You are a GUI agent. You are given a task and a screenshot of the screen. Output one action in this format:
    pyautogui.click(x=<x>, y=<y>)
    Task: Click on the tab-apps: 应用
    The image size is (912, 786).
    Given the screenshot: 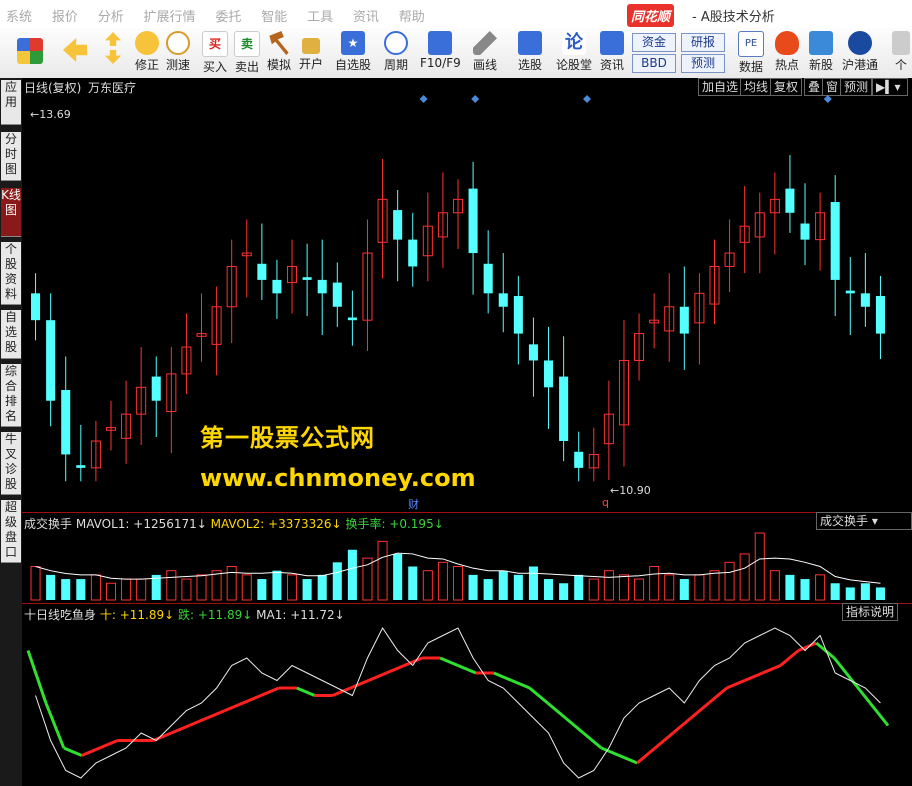 What is the action you would take?
    pyautogui.click(x=11, y=102)
    